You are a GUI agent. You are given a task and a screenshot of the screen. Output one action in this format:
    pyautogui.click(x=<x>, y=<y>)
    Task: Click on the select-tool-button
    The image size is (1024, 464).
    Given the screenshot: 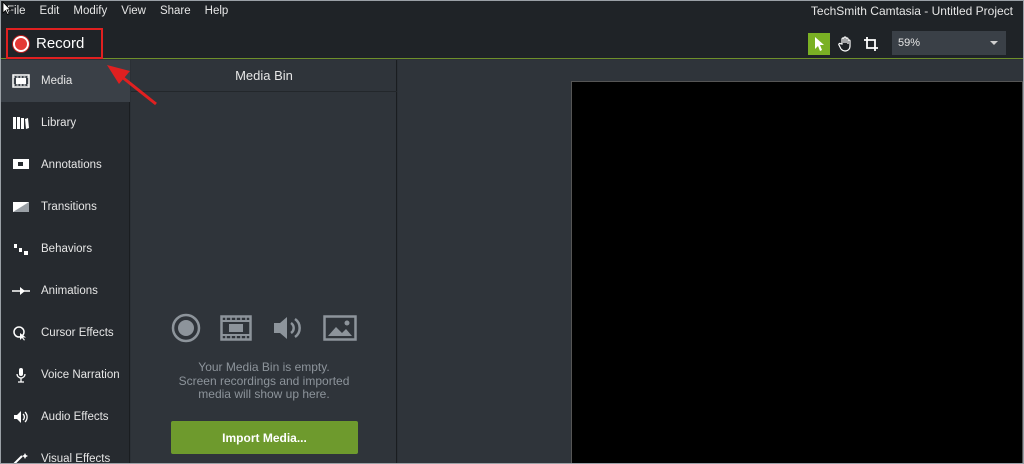 What is the action you would take?
    pyautogui.click(x=819, y=44)
    